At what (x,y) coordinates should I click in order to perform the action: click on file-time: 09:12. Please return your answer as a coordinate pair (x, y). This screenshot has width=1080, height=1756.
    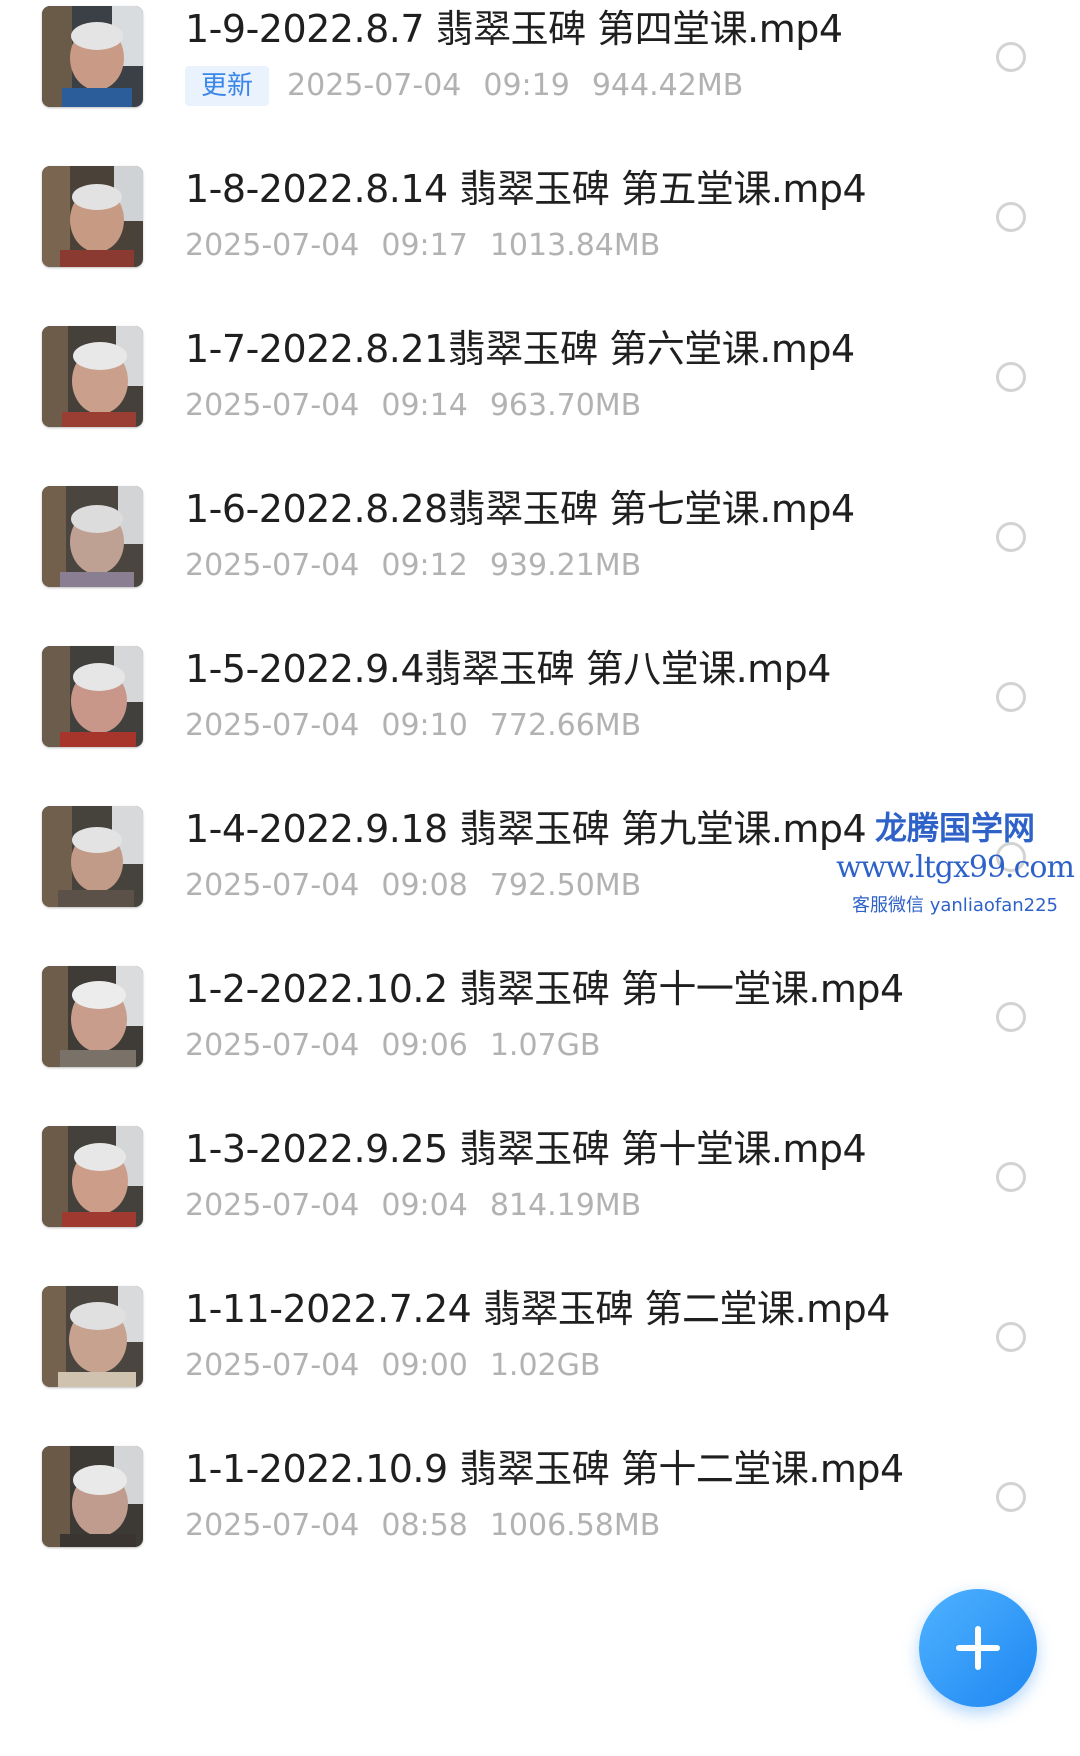
    Looking at the image, I should click on (424, 565).